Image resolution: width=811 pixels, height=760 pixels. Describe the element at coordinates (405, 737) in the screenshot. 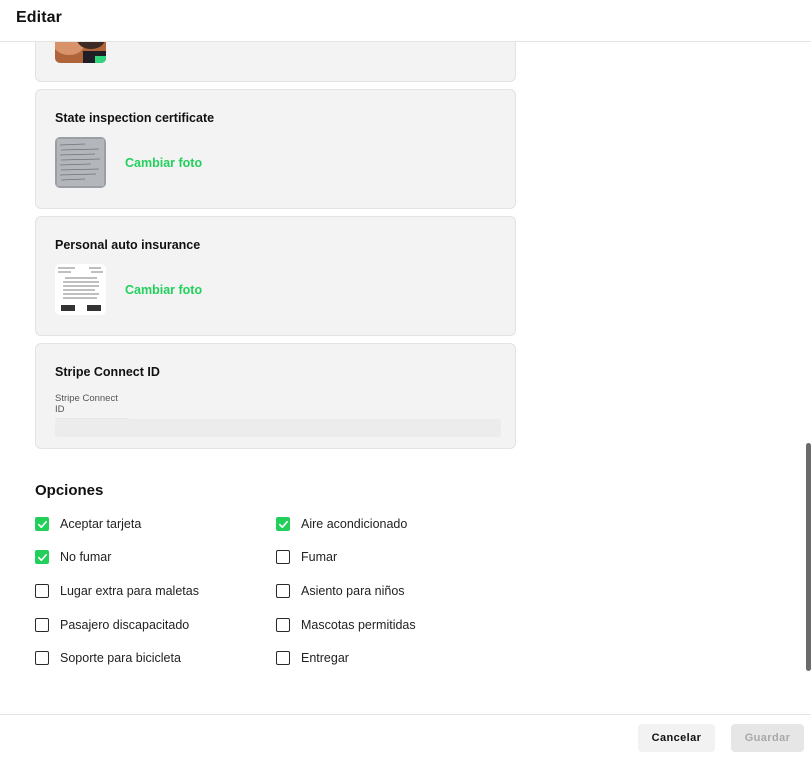

I see `modal-footer: Cancelar Guardar` at that location.